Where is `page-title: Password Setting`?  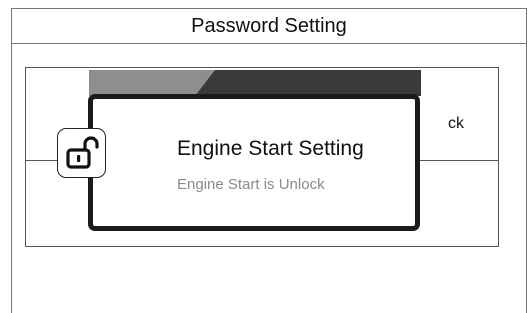
page-title: Password Setting is located at coordinates (269, 26).